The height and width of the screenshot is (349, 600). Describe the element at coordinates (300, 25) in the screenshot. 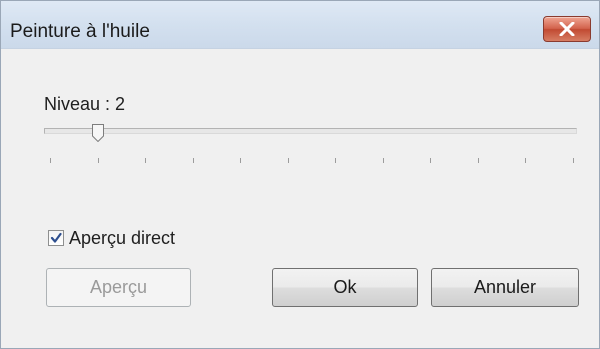

I see `title-bar: Peinture à l'huile` at that location.